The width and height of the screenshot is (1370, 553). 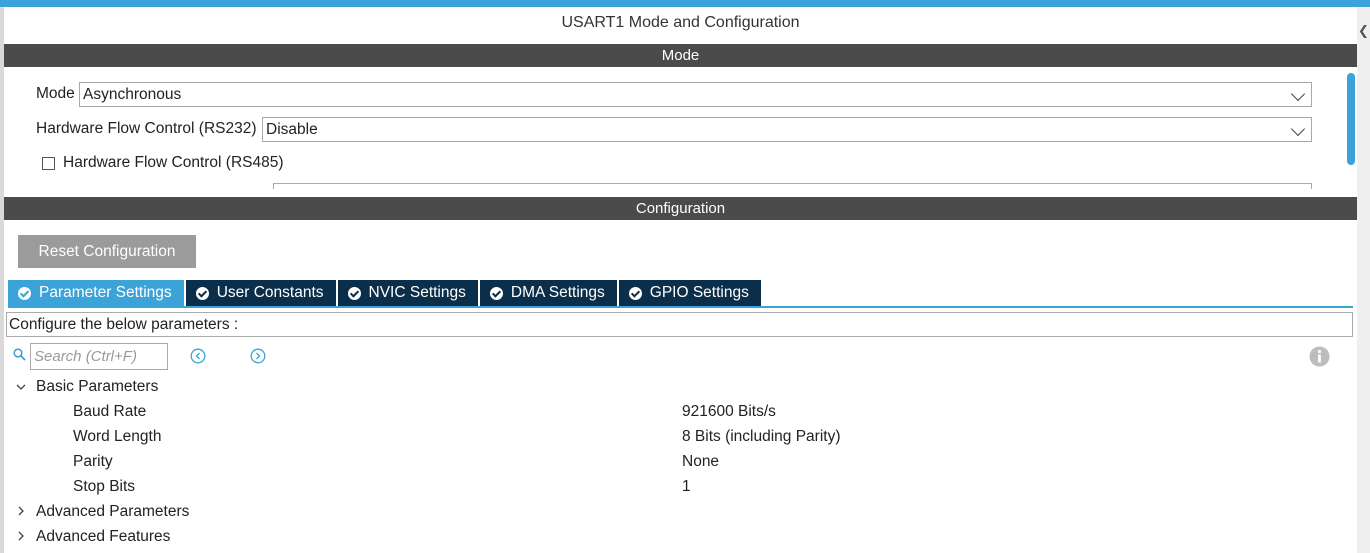 I want to click on info-icon, so click(x=1319, y=356).